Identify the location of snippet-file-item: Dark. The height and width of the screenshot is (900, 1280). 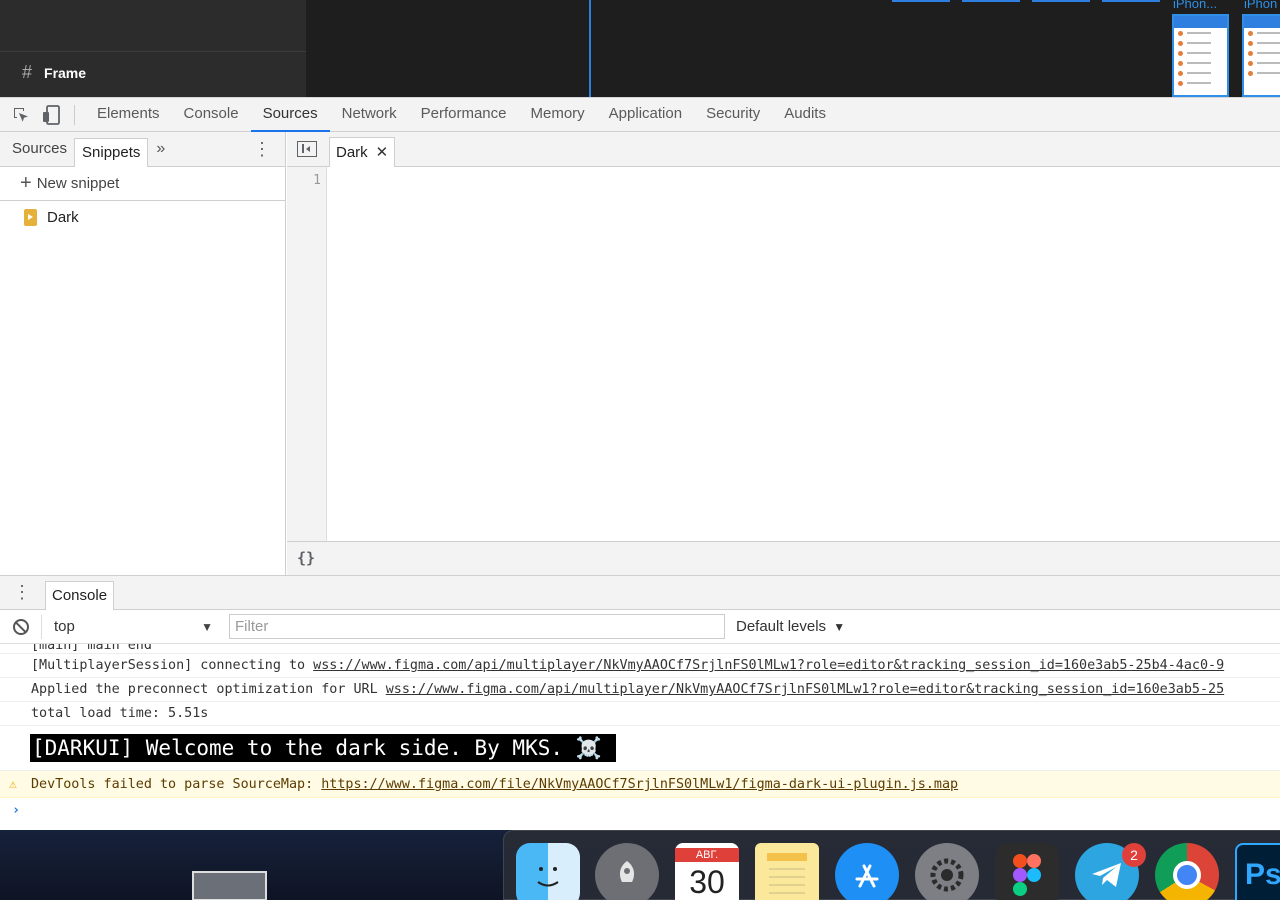
(142, 217).